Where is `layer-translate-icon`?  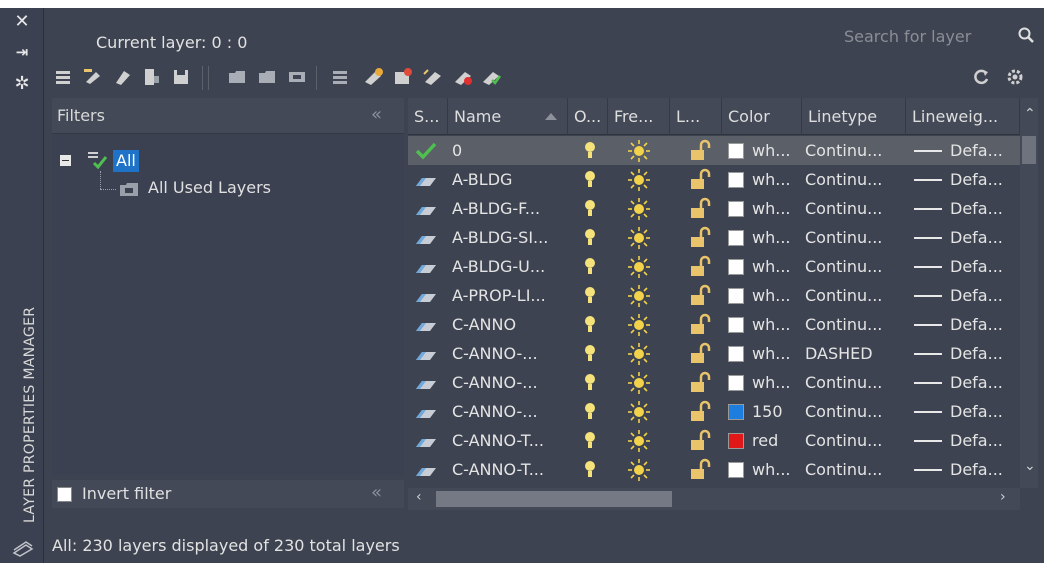
layer-translate-icon is located at coordinates (297, 77).